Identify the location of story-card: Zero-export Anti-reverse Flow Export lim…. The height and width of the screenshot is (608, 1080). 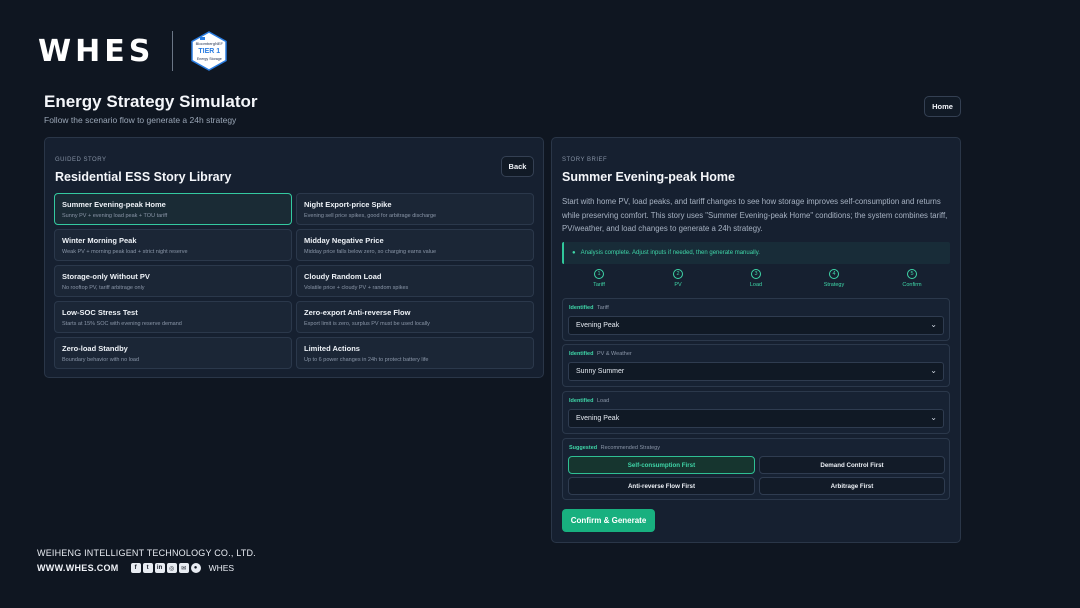
(415, 317).